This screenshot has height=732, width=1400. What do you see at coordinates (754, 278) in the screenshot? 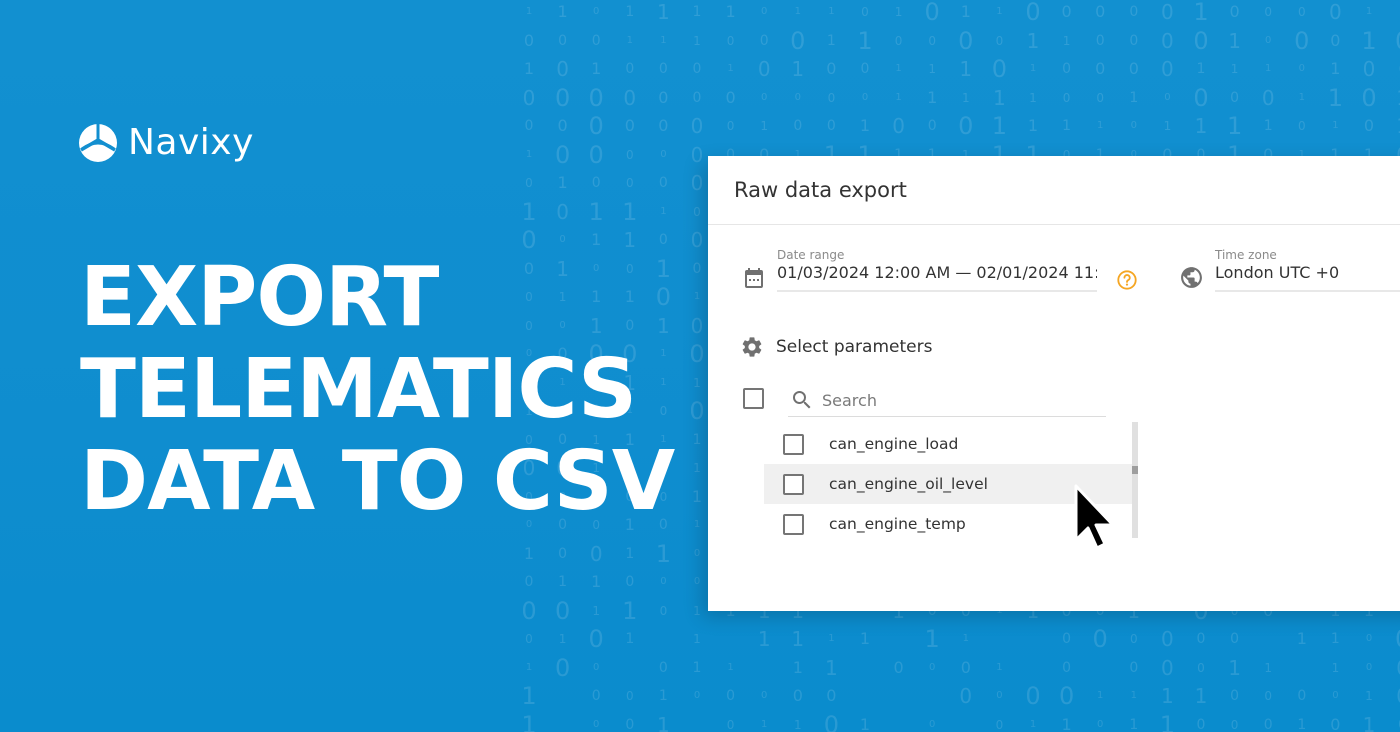
I see `calendar-icon` at bounding box center [754, 278].